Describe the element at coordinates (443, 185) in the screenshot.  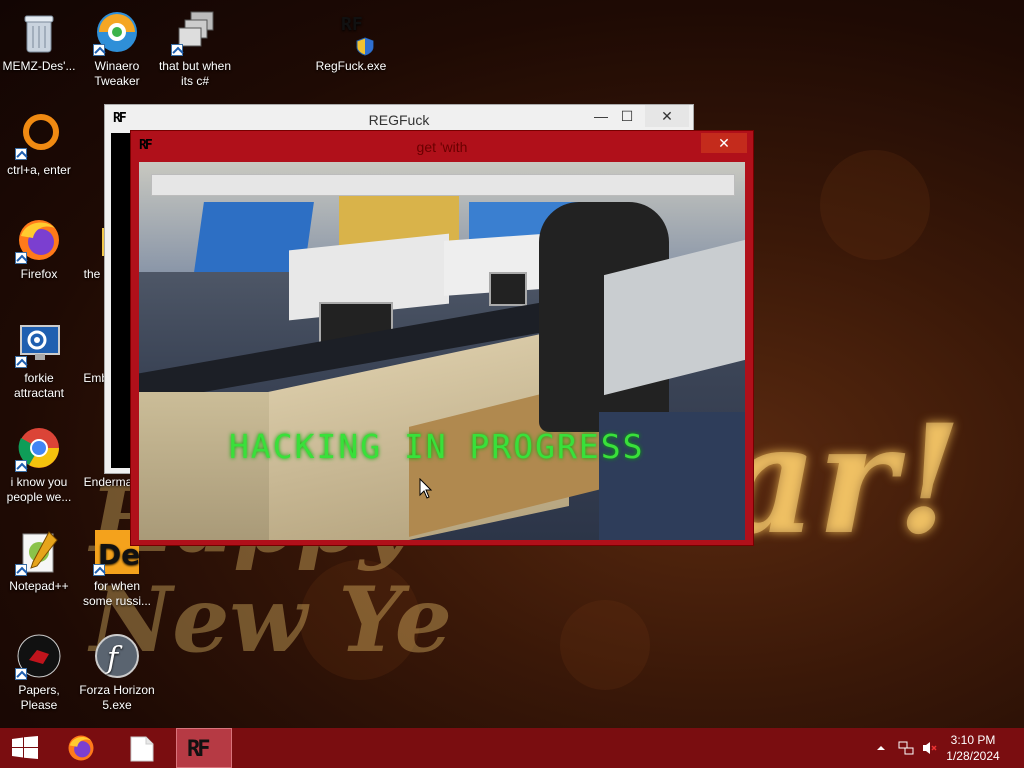
I see `progress-bar` at that location.